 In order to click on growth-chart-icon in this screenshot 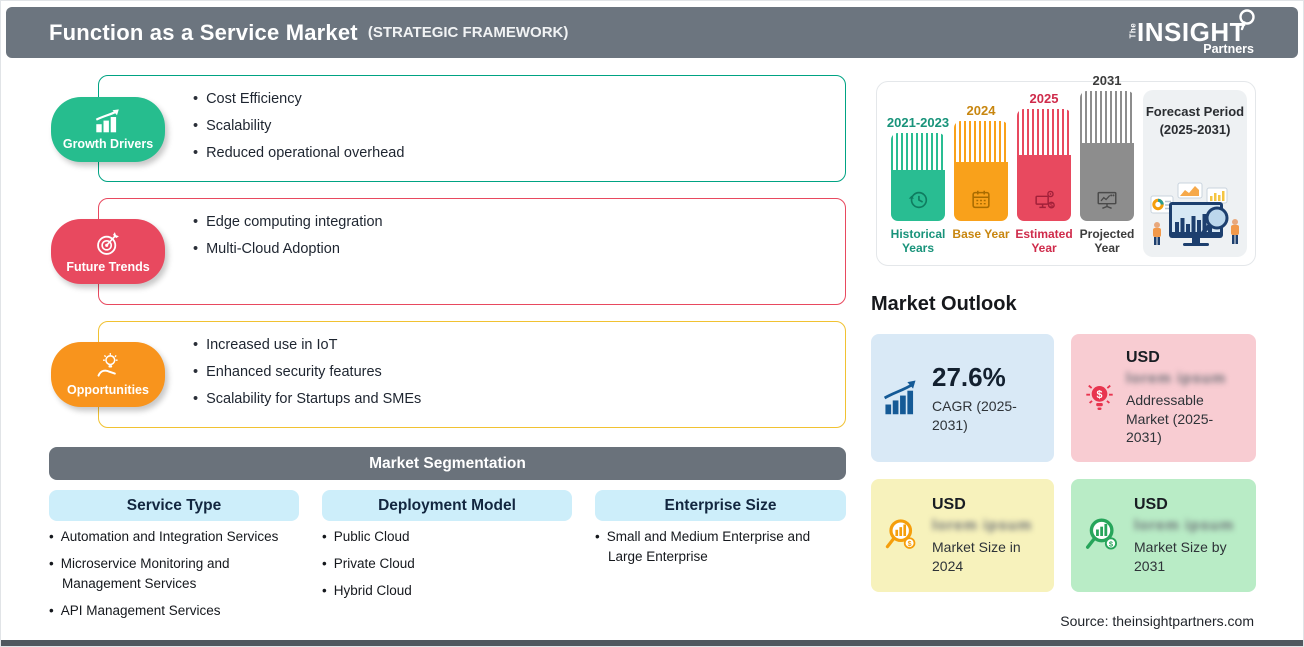, I will do `click(107, 121)`.